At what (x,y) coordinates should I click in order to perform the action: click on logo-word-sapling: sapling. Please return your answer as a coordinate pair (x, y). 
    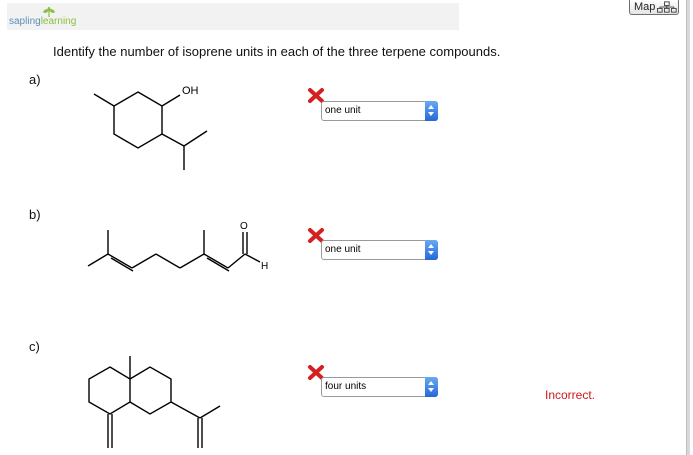
    Looking at the image, I should click on (25, 21).